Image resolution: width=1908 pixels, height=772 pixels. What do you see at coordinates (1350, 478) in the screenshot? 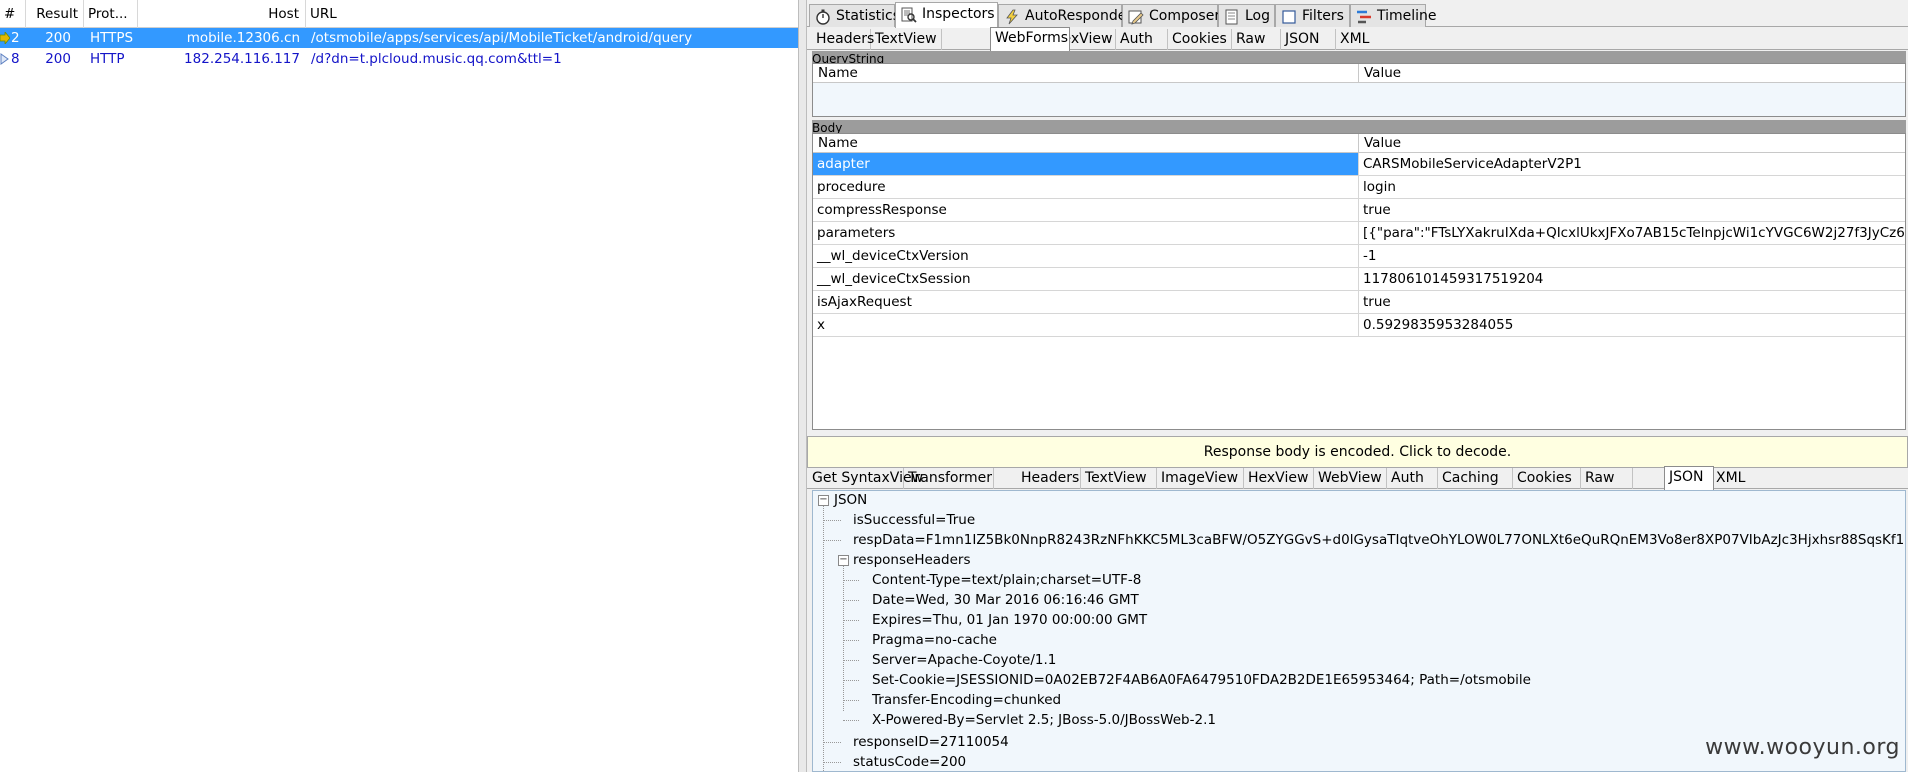
I see `resp-tab-webview: WebView` at bounding box center [1350, 478].